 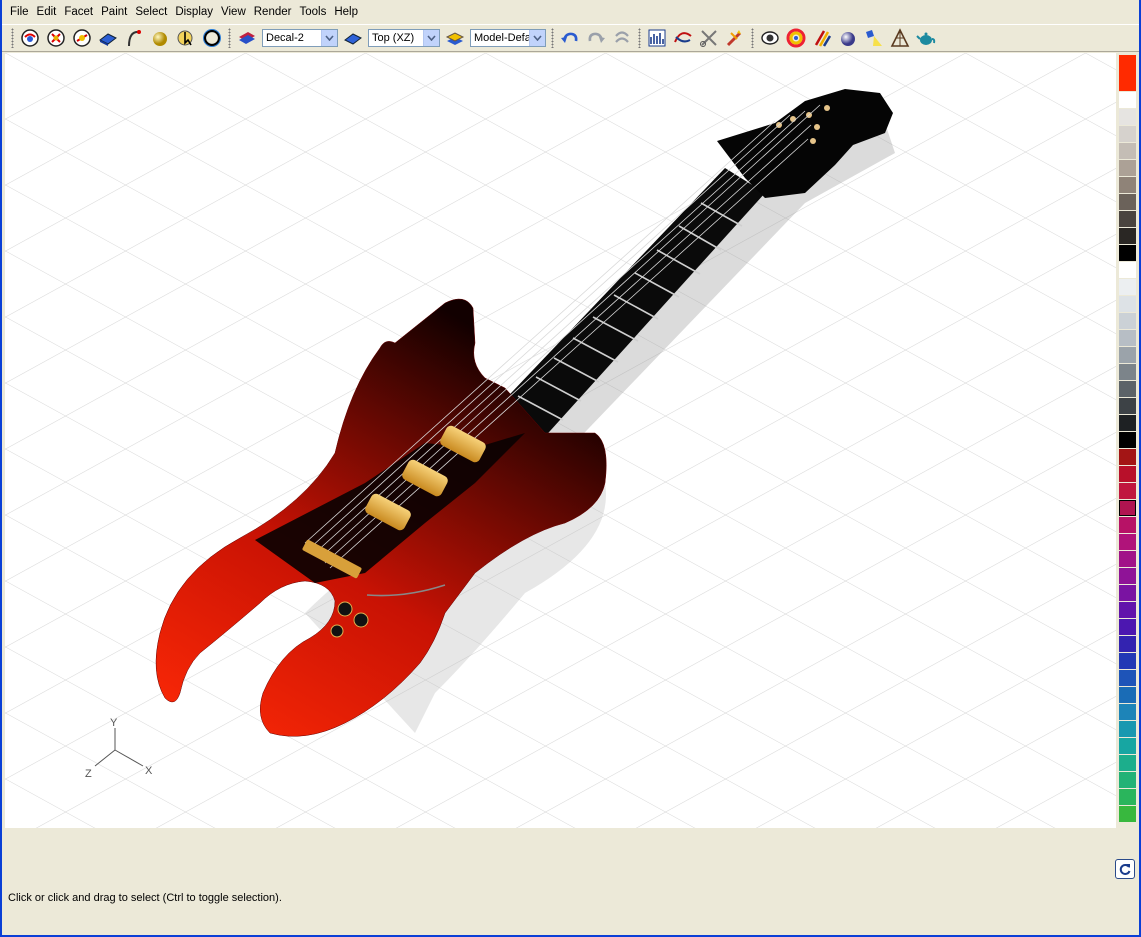 I want to click on refresh-icon, so click(x=1125, y=869).